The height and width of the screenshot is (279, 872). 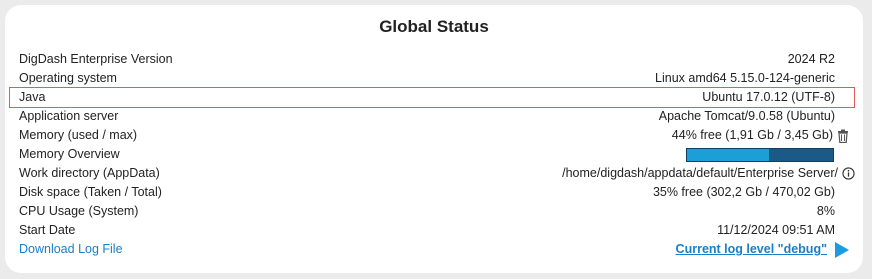 I want to click on row-label: DigDash Enterprise Version, so click(x=96, y=59).